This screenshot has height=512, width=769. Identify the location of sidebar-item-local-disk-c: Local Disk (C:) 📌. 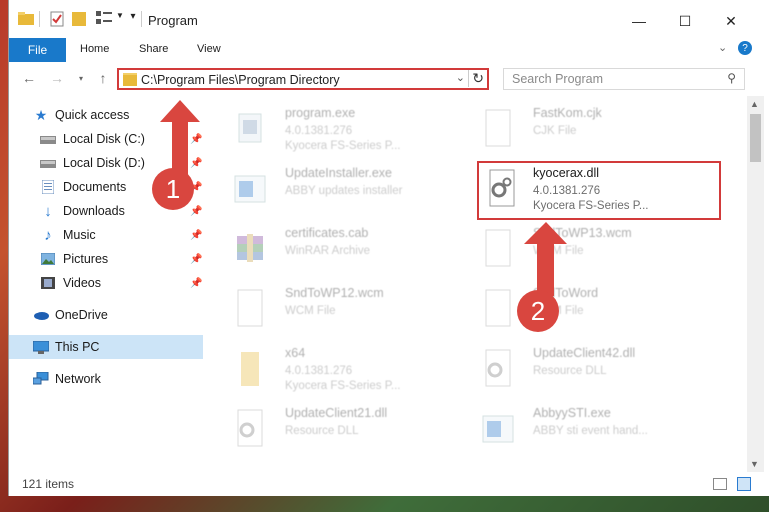
(106, 139).